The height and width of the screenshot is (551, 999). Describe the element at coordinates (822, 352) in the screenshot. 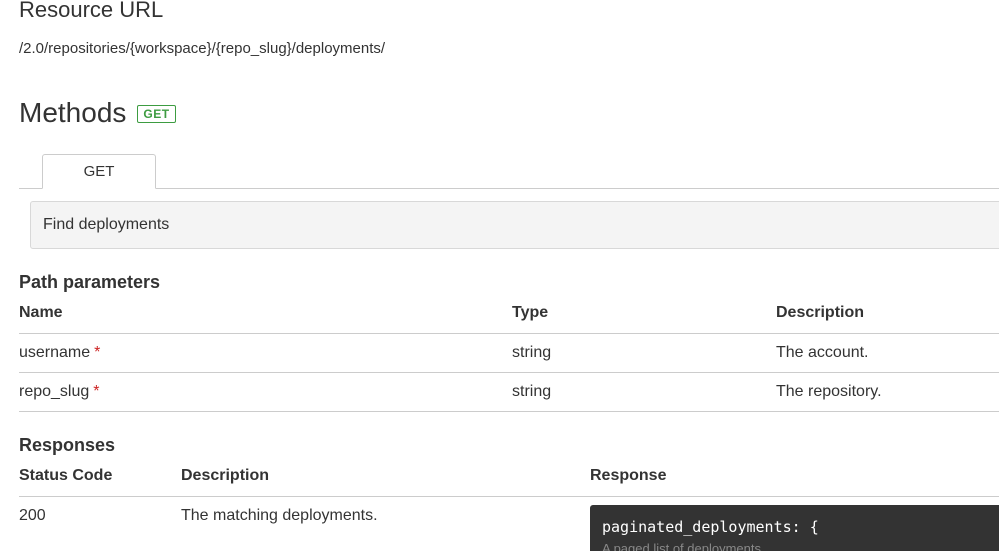

I see `path-param-description: The account.` at that location.